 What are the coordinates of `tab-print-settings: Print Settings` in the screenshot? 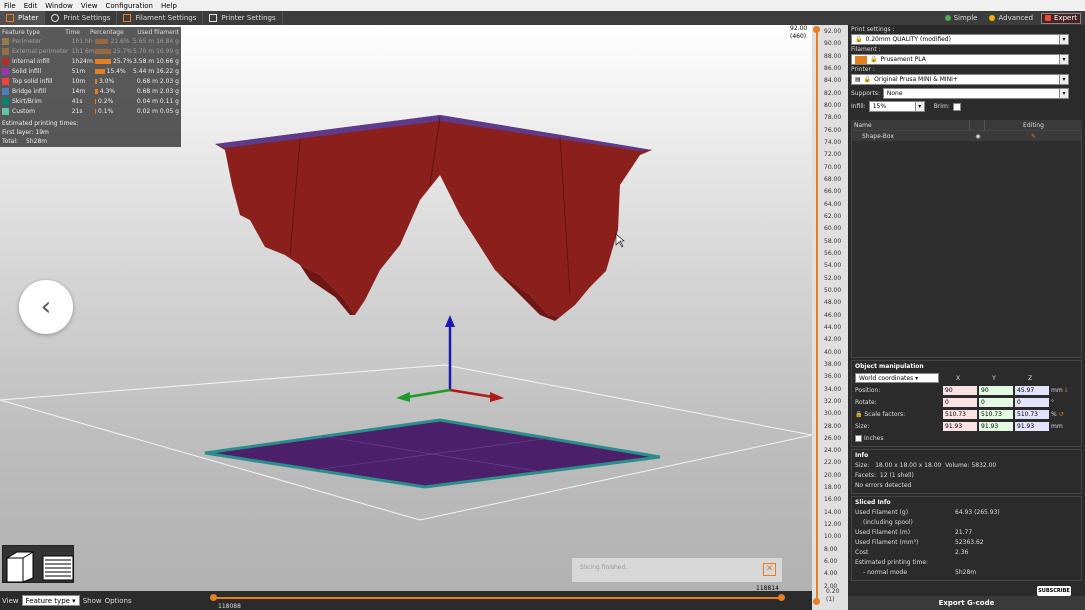 It's located at (81, 18).